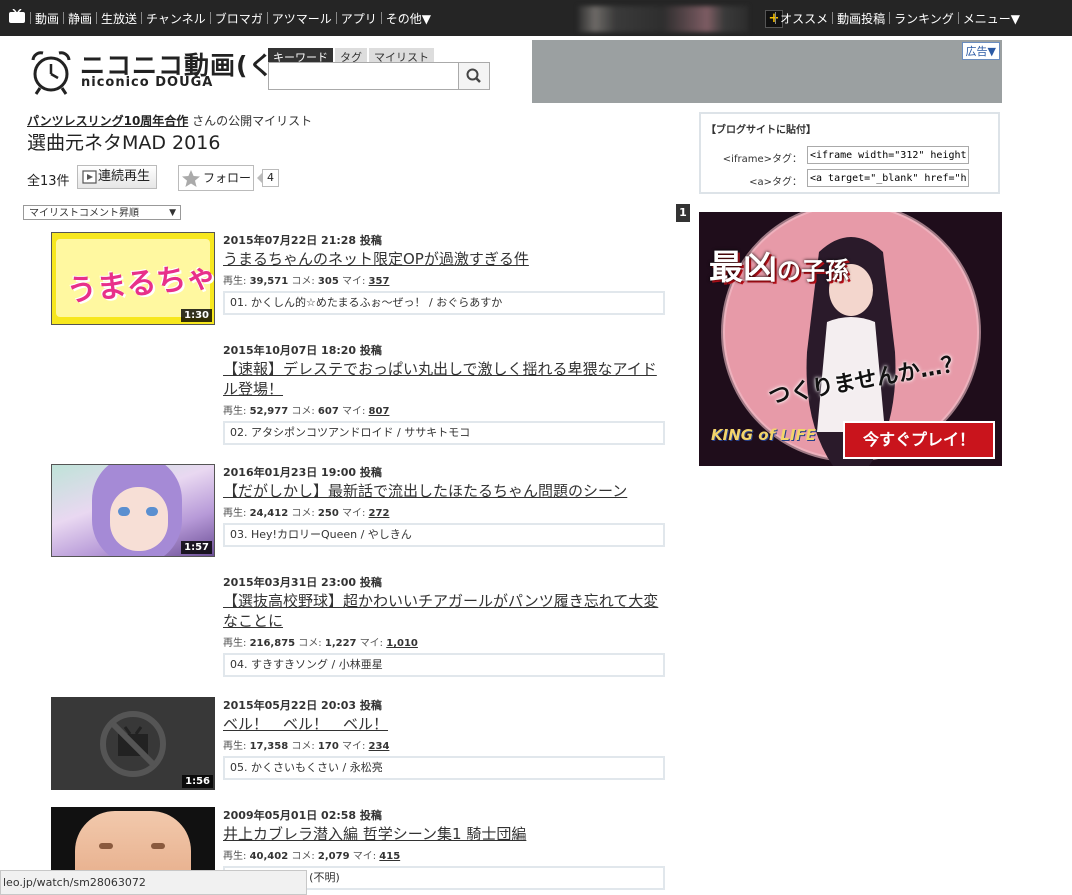 This screenshot has height=895, width=1072. I want to click on item-count: 全13件, so click(48, 181).